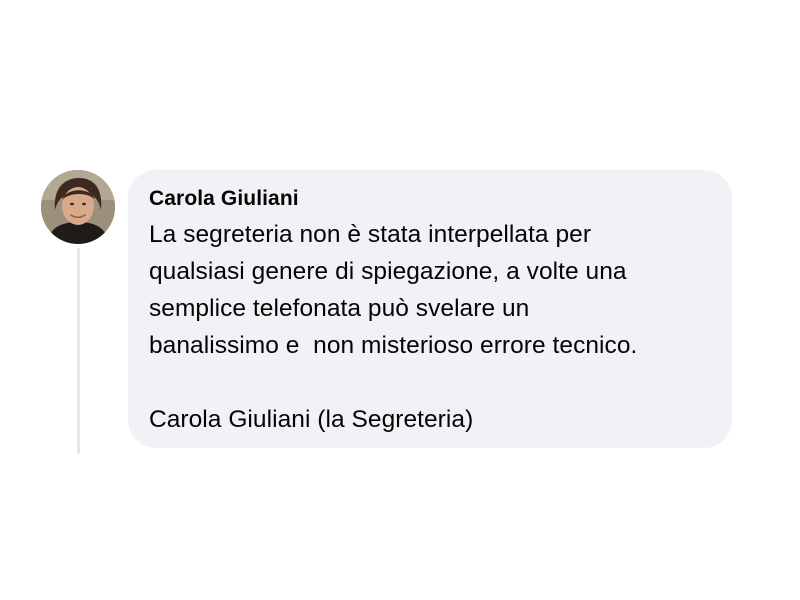 This screenshot has height=600, width=800. I want to click on reply-thread-line, so click(78, 351).